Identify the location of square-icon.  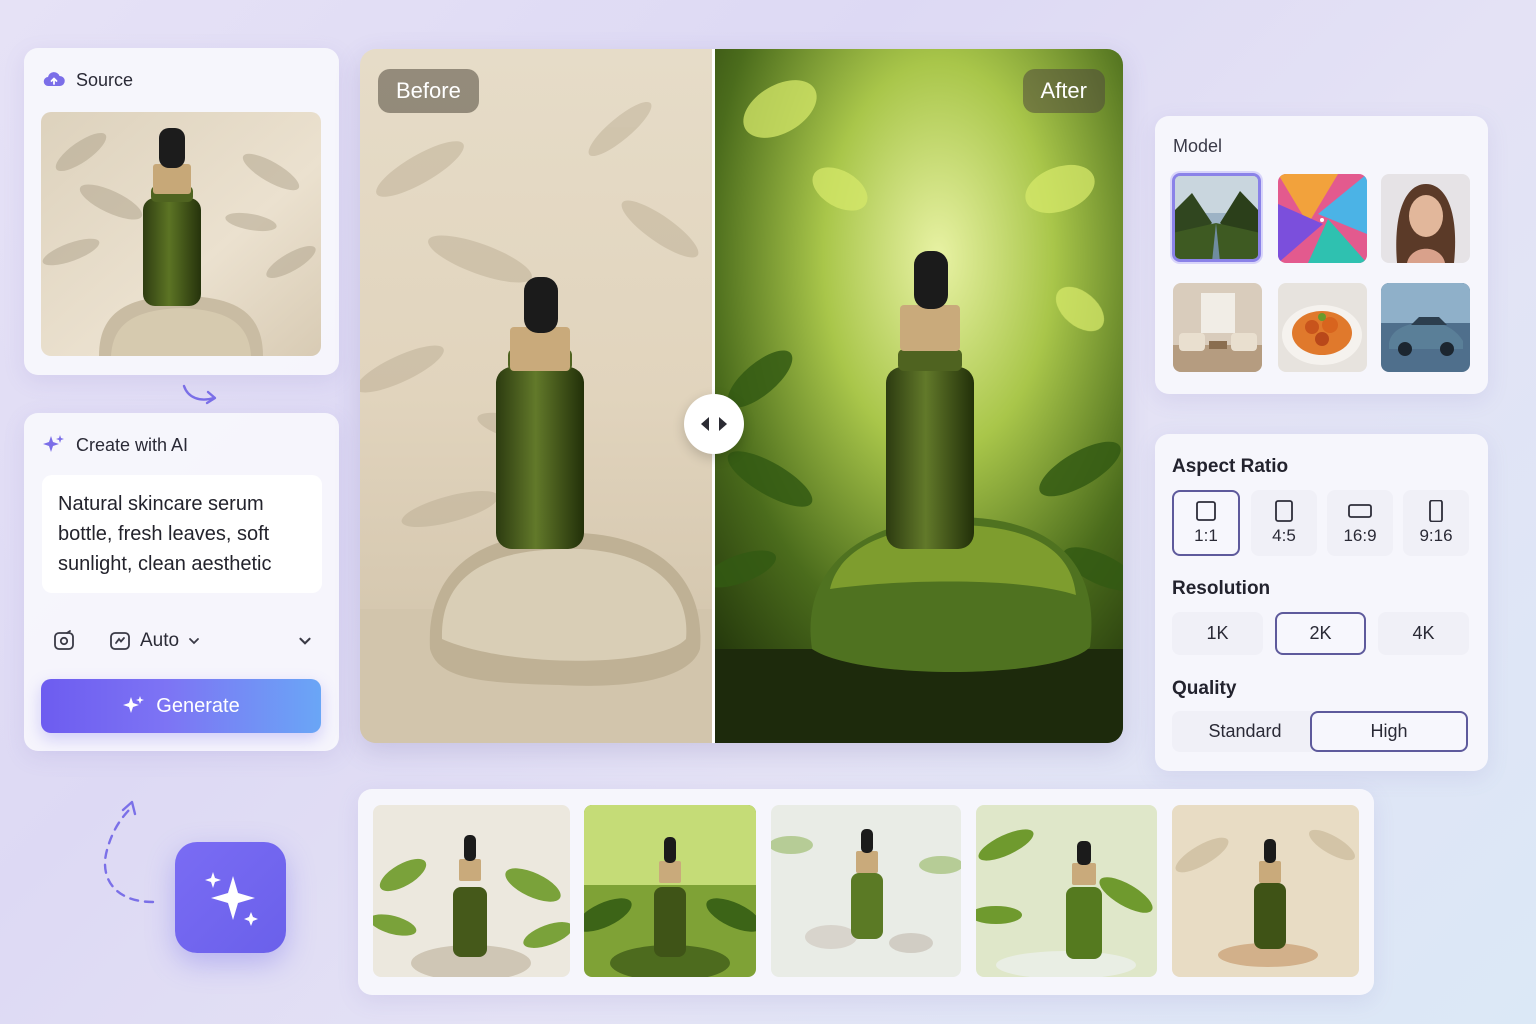
(1206, 511).